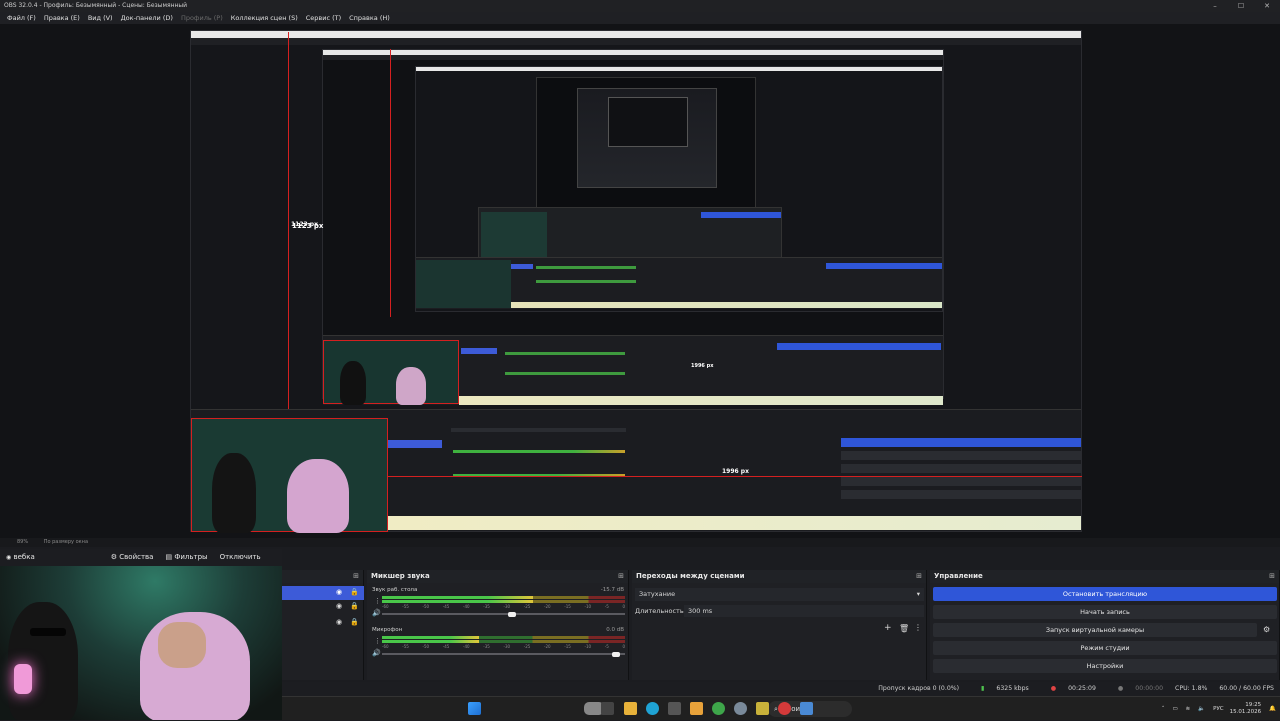  I want to click on disable-button: Отключить, so click(240, 557).